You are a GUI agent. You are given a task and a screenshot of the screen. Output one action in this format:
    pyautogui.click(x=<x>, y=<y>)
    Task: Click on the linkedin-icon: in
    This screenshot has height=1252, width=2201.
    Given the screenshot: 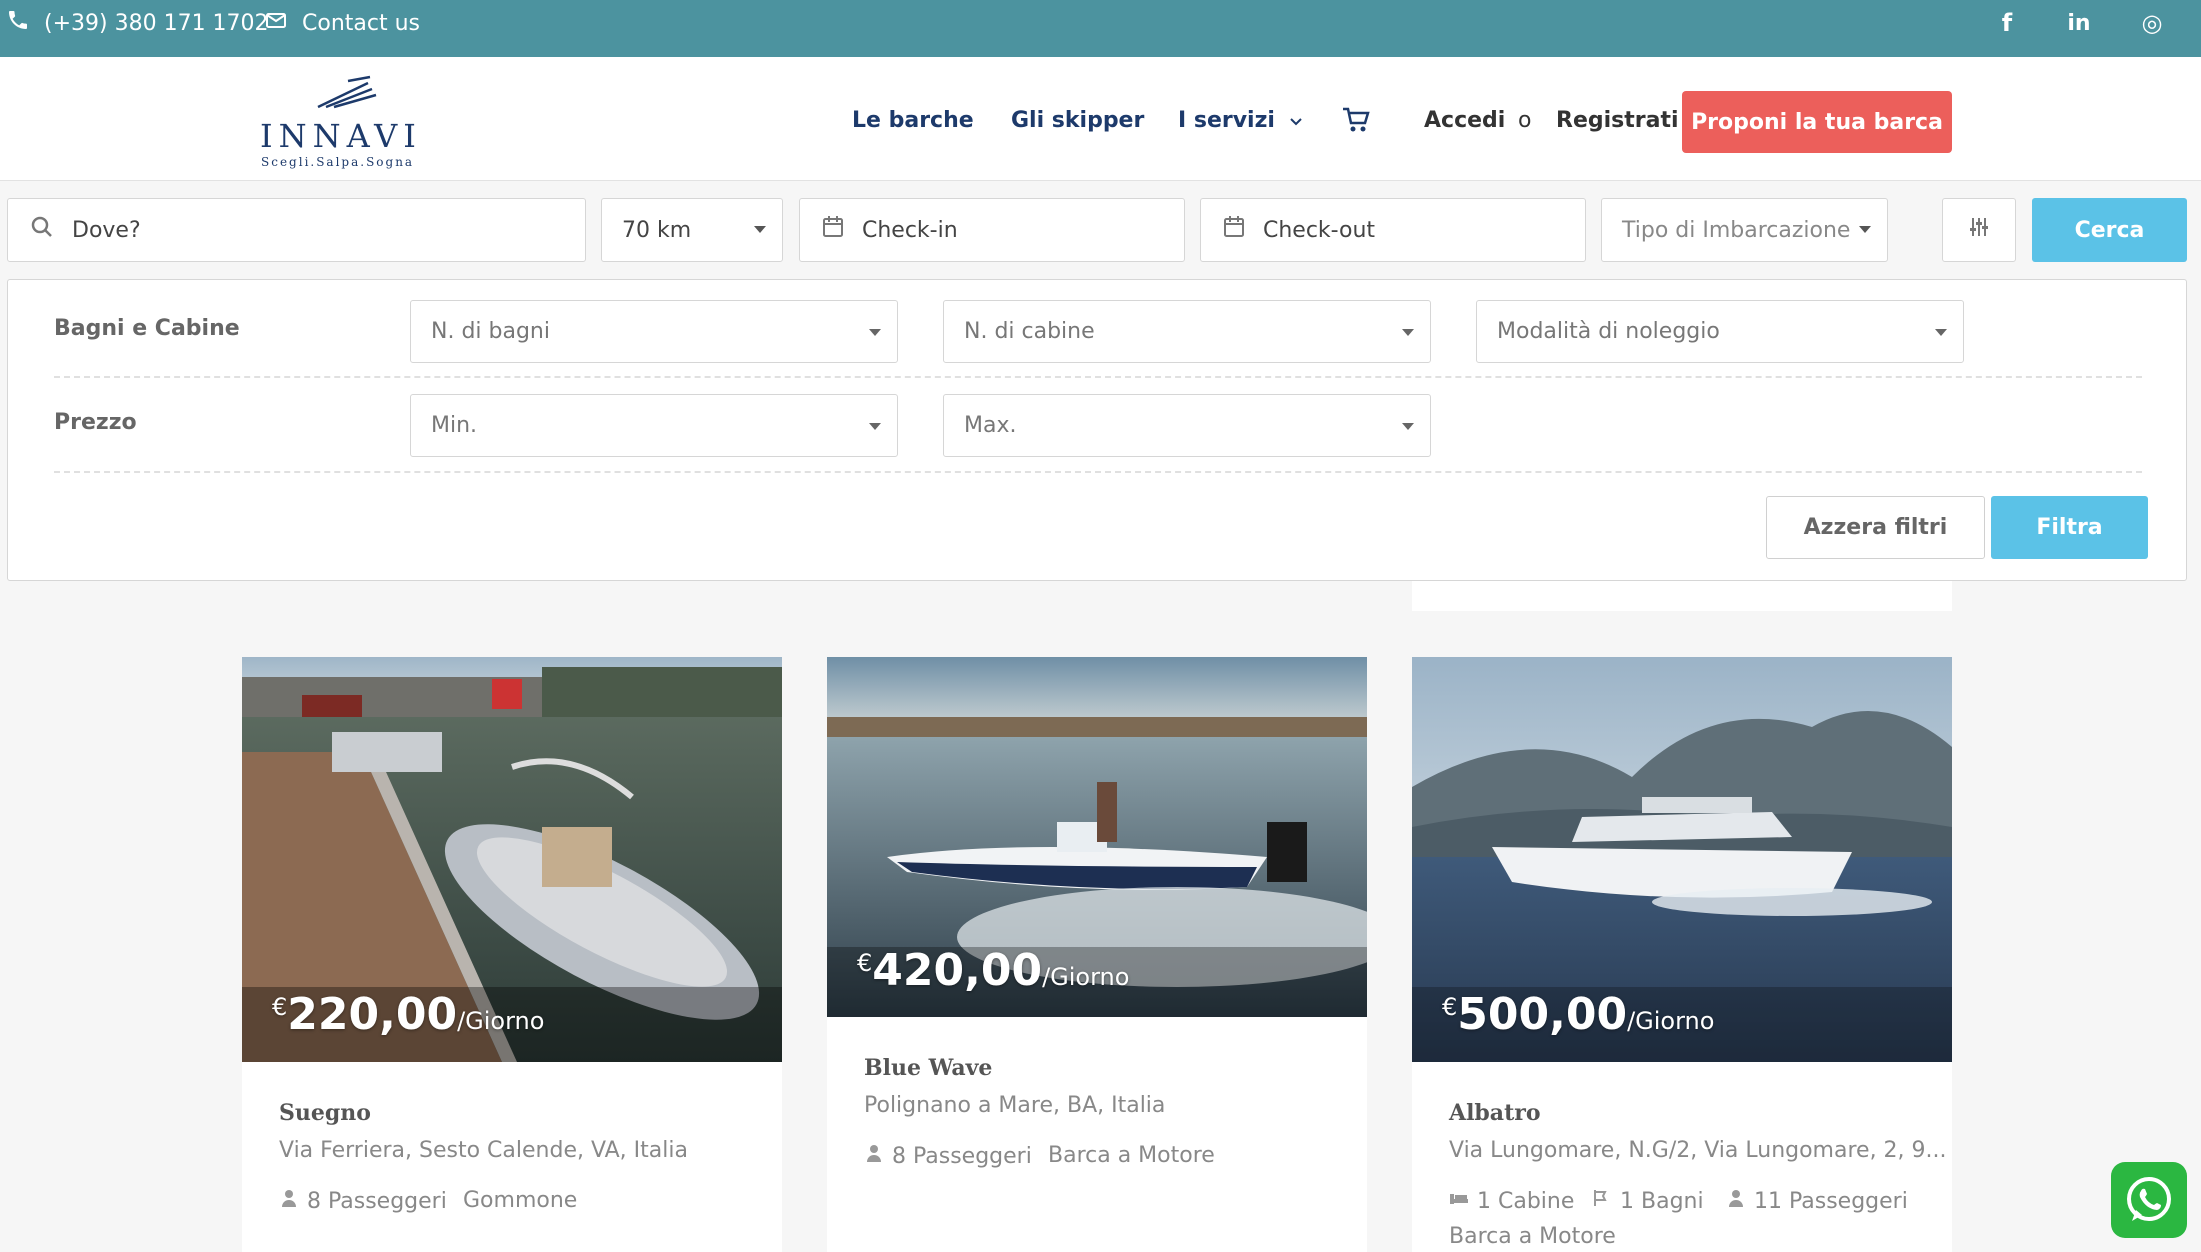 What is the action you would take?
    pyautogui.click(x=2079, y=23)
    